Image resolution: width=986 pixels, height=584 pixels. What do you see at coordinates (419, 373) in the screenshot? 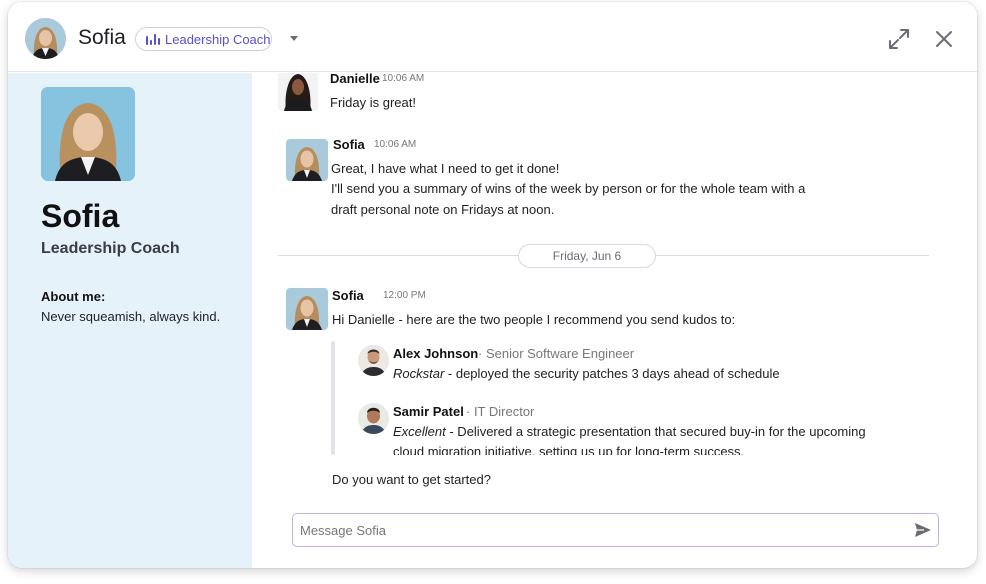
I see `kudo-tag: Rockstar` at bounding box center [419, 373].